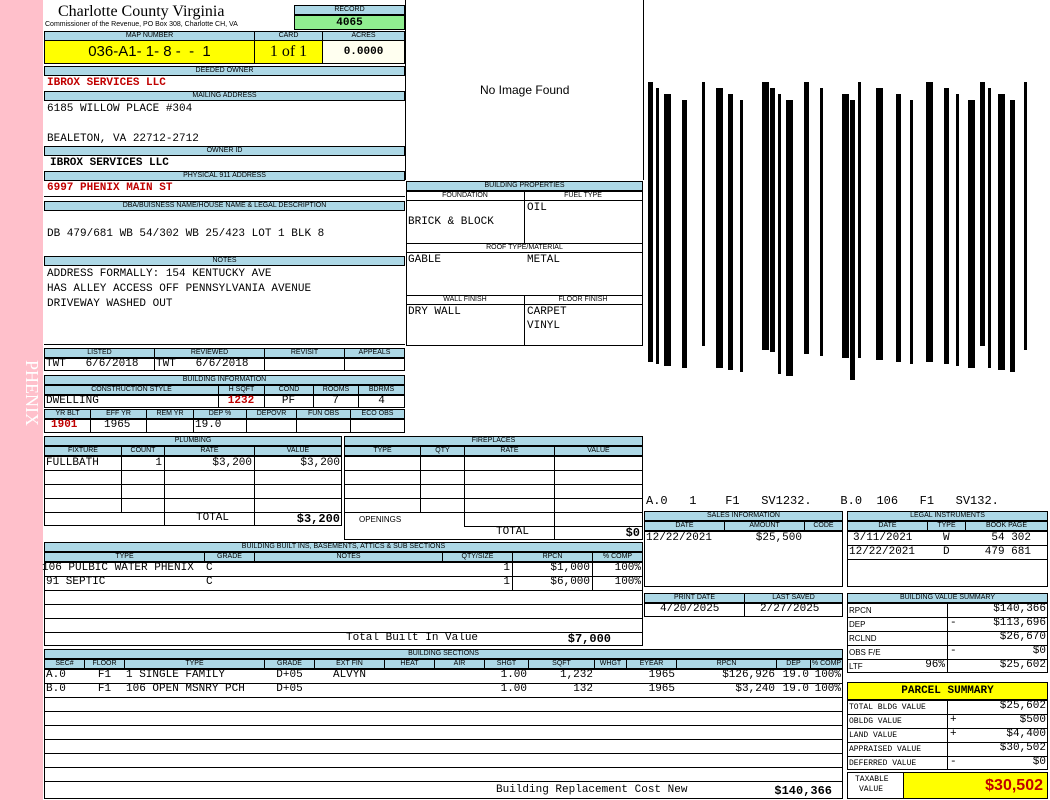  Describe the element at coordinates (947, 516) in the screenshot. I see `legal-instruments-label: LEGAL INSTRUMENTS` at that location.